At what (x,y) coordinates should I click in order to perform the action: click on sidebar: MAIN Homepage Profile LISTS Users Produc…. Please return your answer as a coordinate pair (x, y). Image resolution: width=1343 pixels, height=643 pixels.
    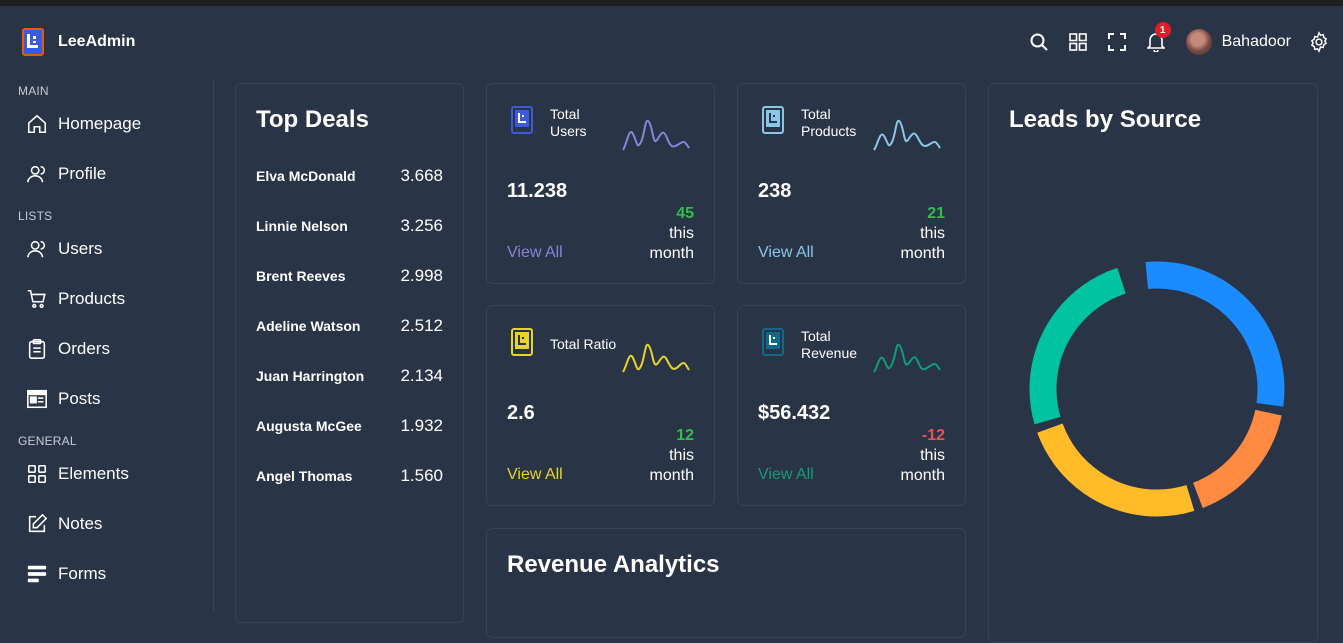
    Looking at the image, I should click on (107, 345).